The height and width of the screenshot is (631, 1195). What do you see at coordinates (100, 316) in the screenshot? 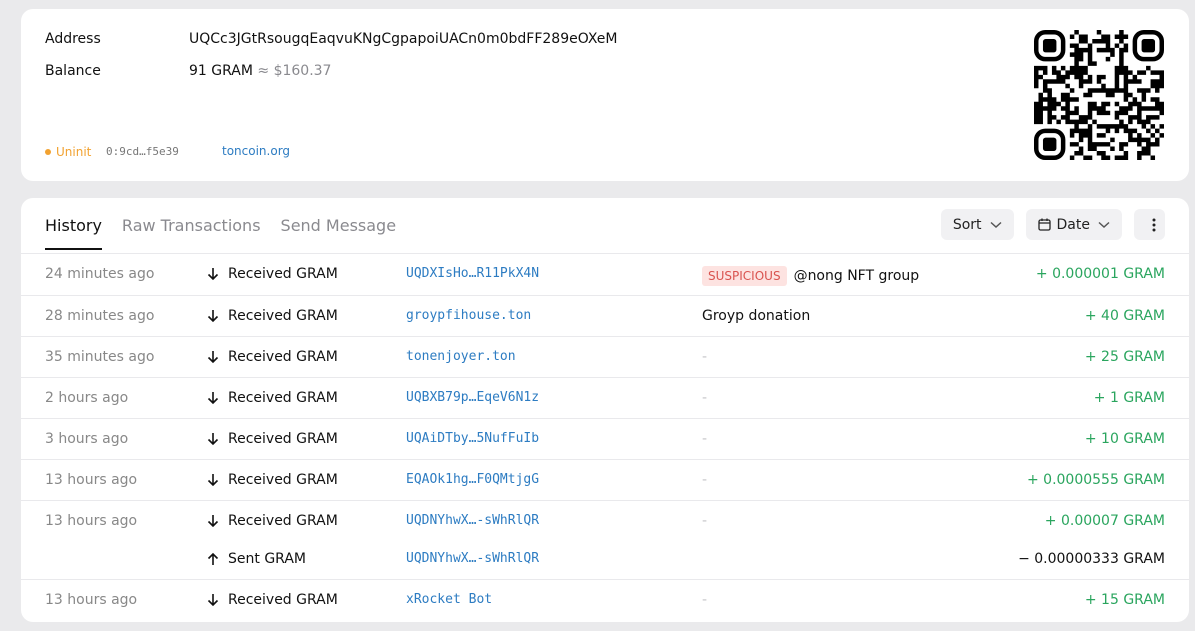
I see `tx-time: 28 minutes ago` at bounding box center [100, 316].